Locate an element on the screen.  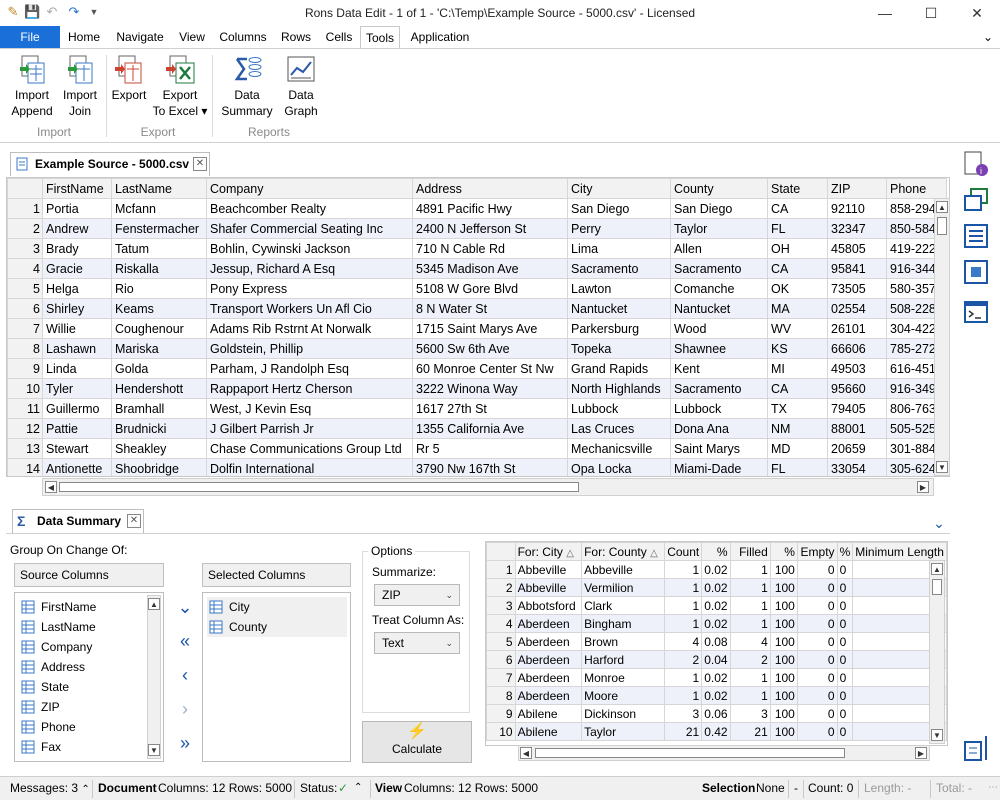
table-cell: Kent is located at coordinates (719, 368).